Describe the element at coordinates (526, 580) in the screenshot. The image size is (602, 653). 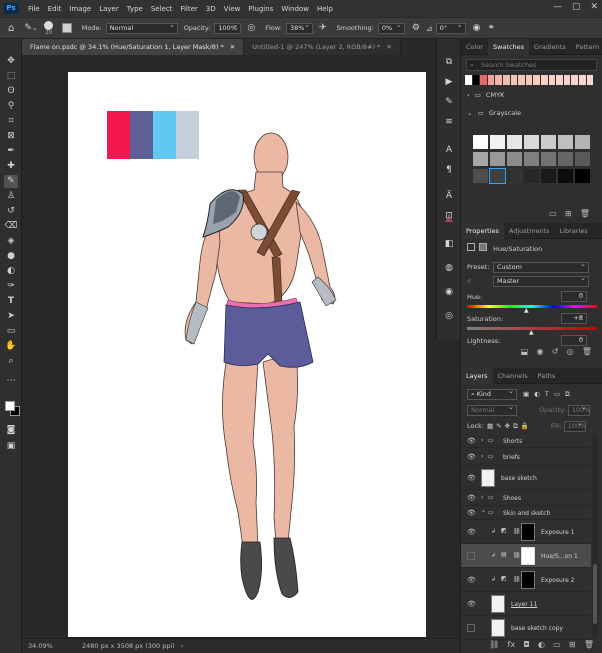
I see `layer-exposure-2: 👁 ↲ ◩ ⛓ Exposure 2` at that location.